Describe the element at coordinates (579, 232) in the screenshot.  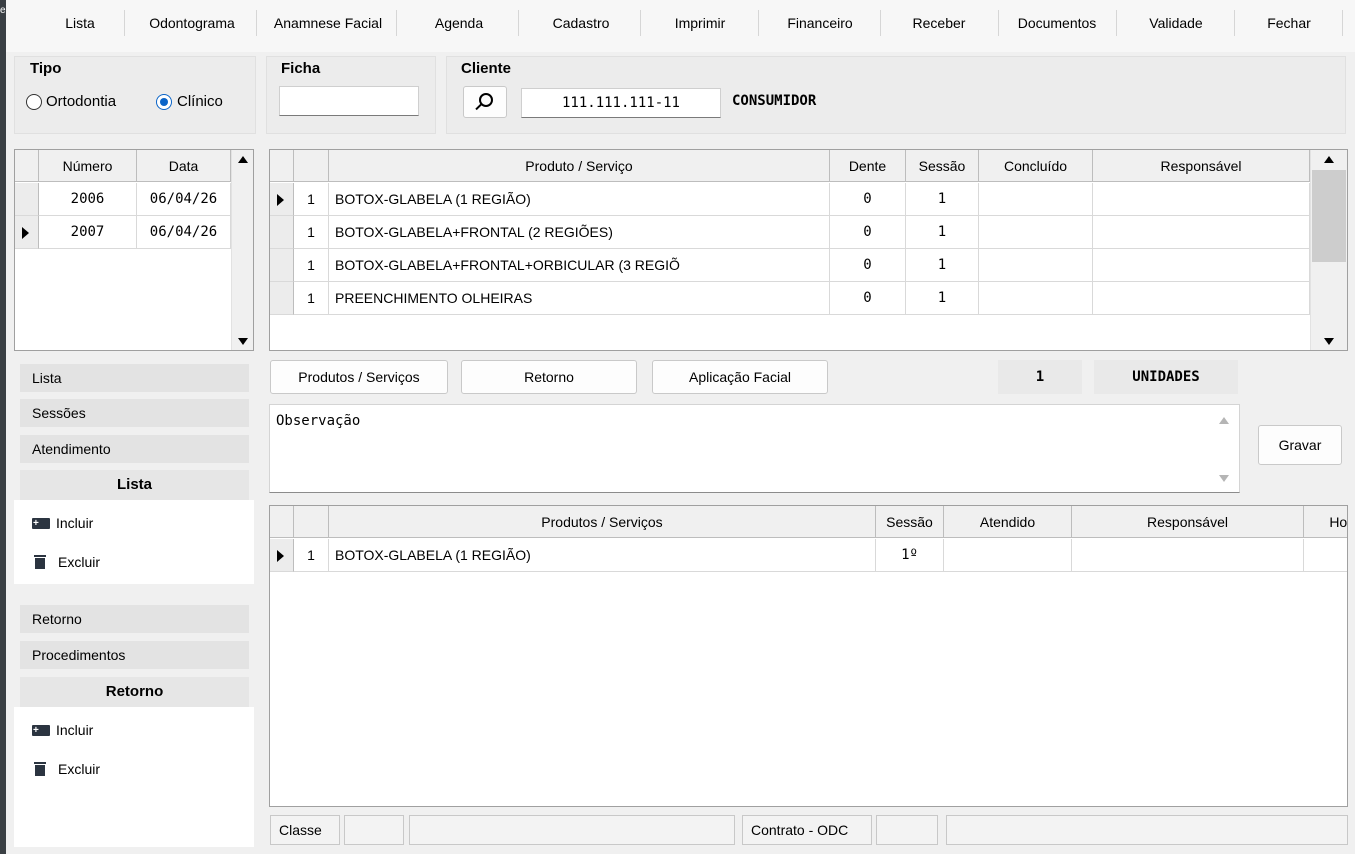
I see `produto-cell: BOTOX-GLABELA+FRONTAL (2 REGIÕES)` at that location.